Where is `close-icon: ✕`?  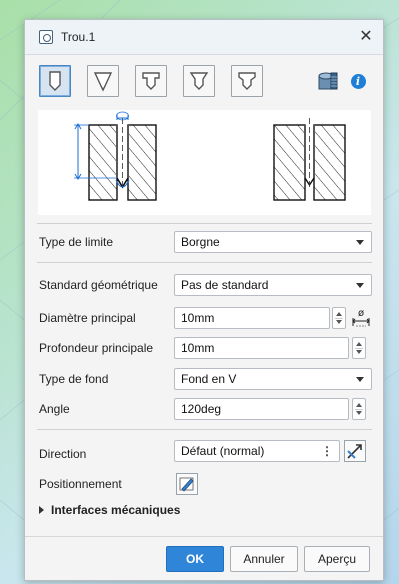 close-icon: ✕ is located at coordinates (366, 37).